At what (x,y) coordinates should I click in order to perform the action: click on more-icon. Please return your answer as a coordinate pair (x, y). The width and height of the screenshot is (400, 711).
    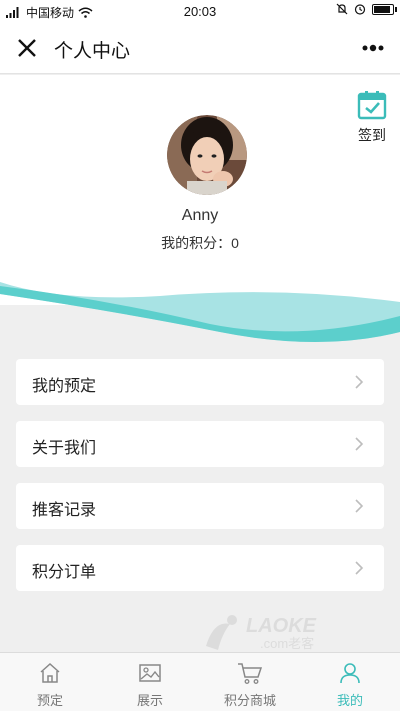
    Looking at the image, I should click on (373, 48).